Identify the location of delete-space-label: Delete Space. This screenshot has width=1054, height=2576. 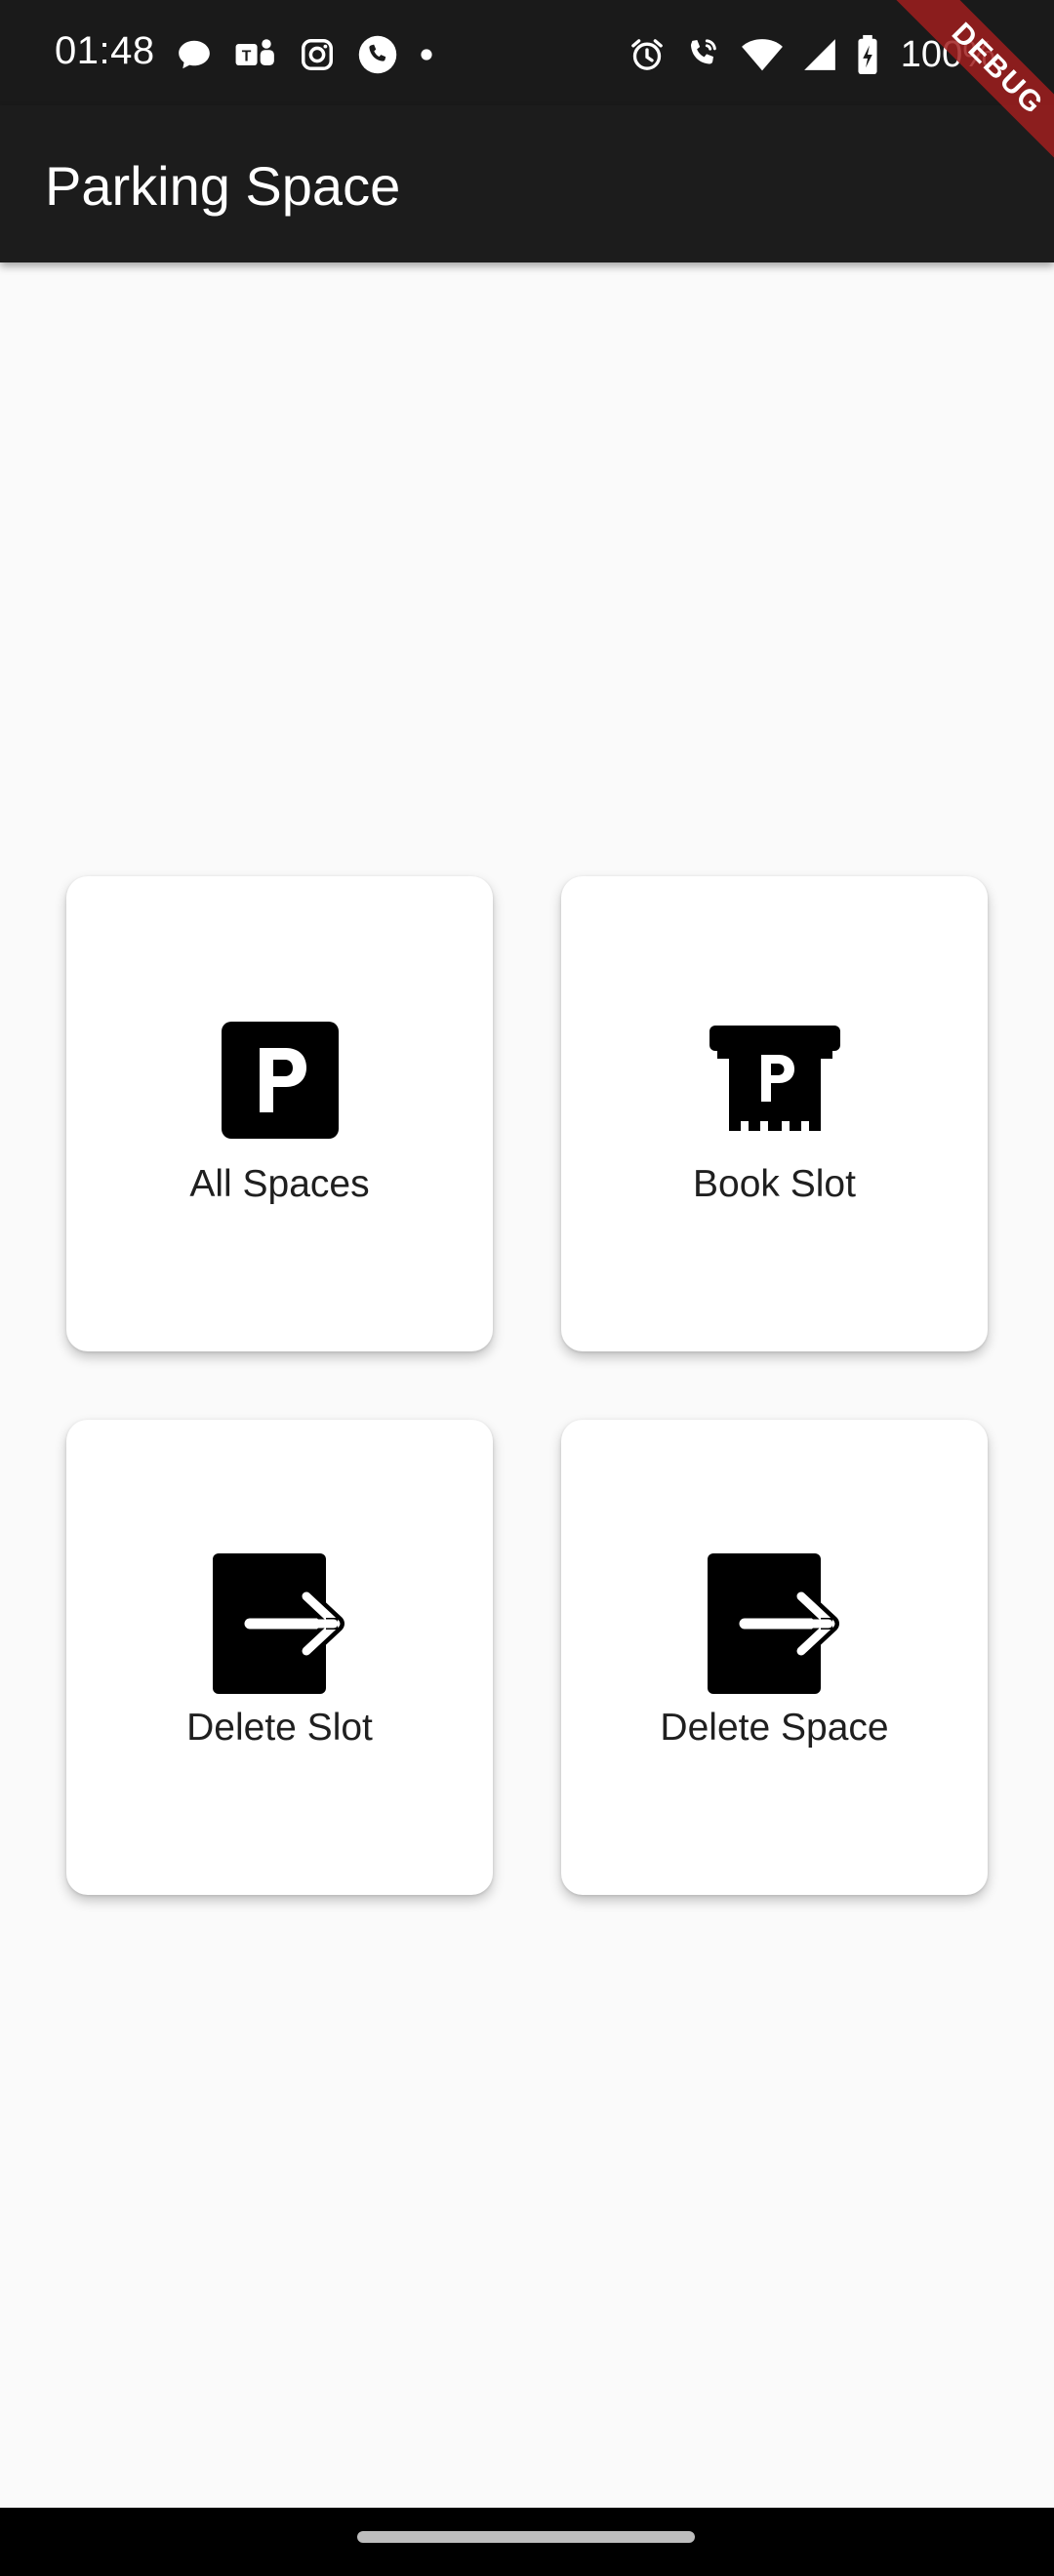
(774, 1728).